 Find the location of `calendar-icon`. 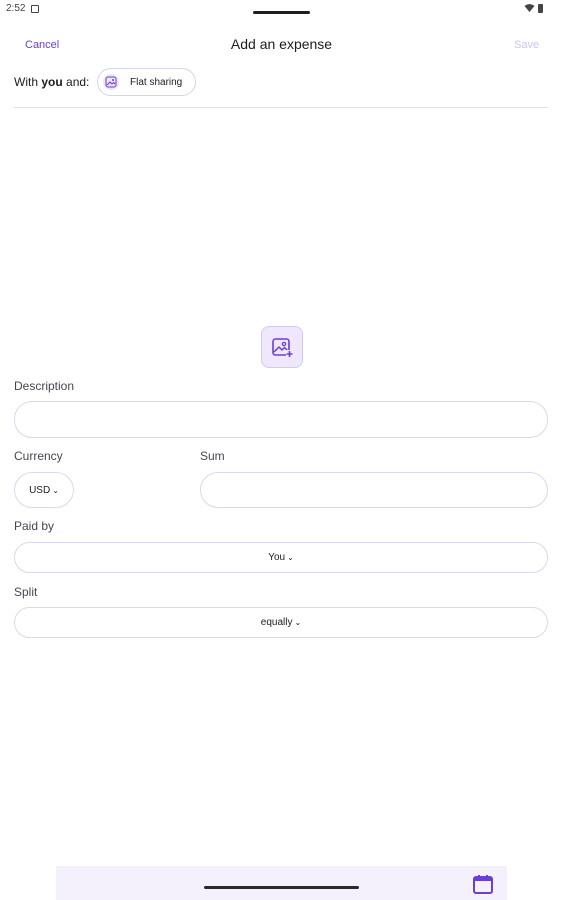

calendar-icon is located at coordinates (483, 884).